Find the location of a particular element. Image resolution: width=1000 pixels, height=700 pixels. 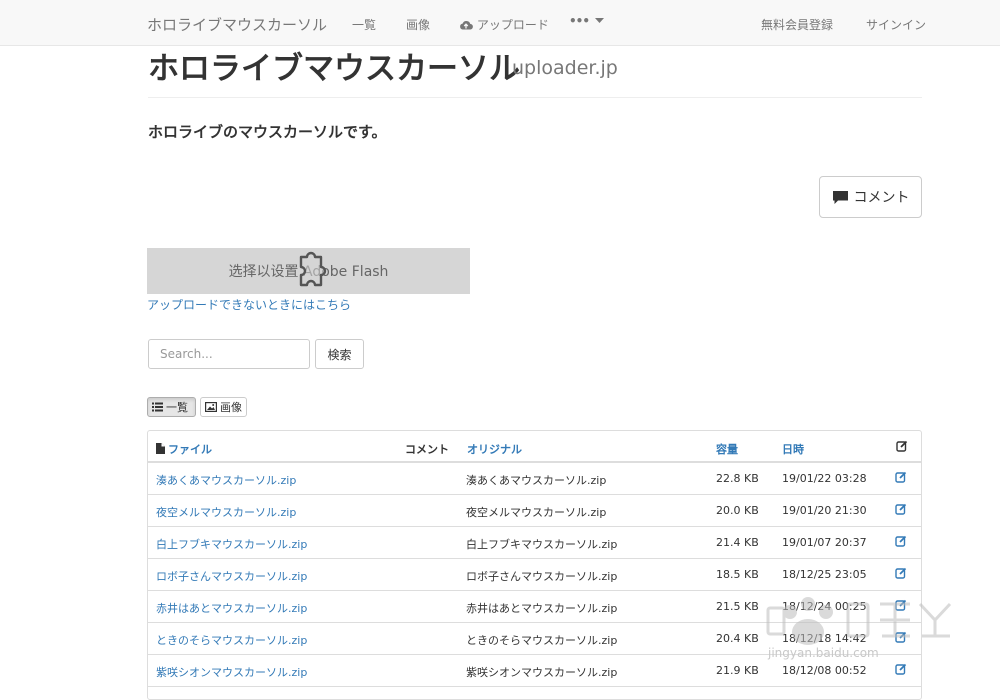

header-file: ファイル is located at coordinates (184, 449).